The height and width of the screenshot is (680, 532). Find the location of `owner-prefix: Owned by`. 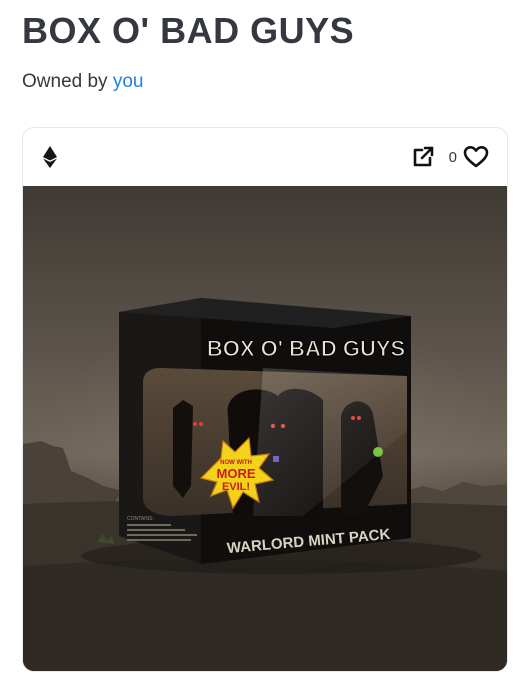

owner-prefix: Owned by is located at coordinates (67, 81).